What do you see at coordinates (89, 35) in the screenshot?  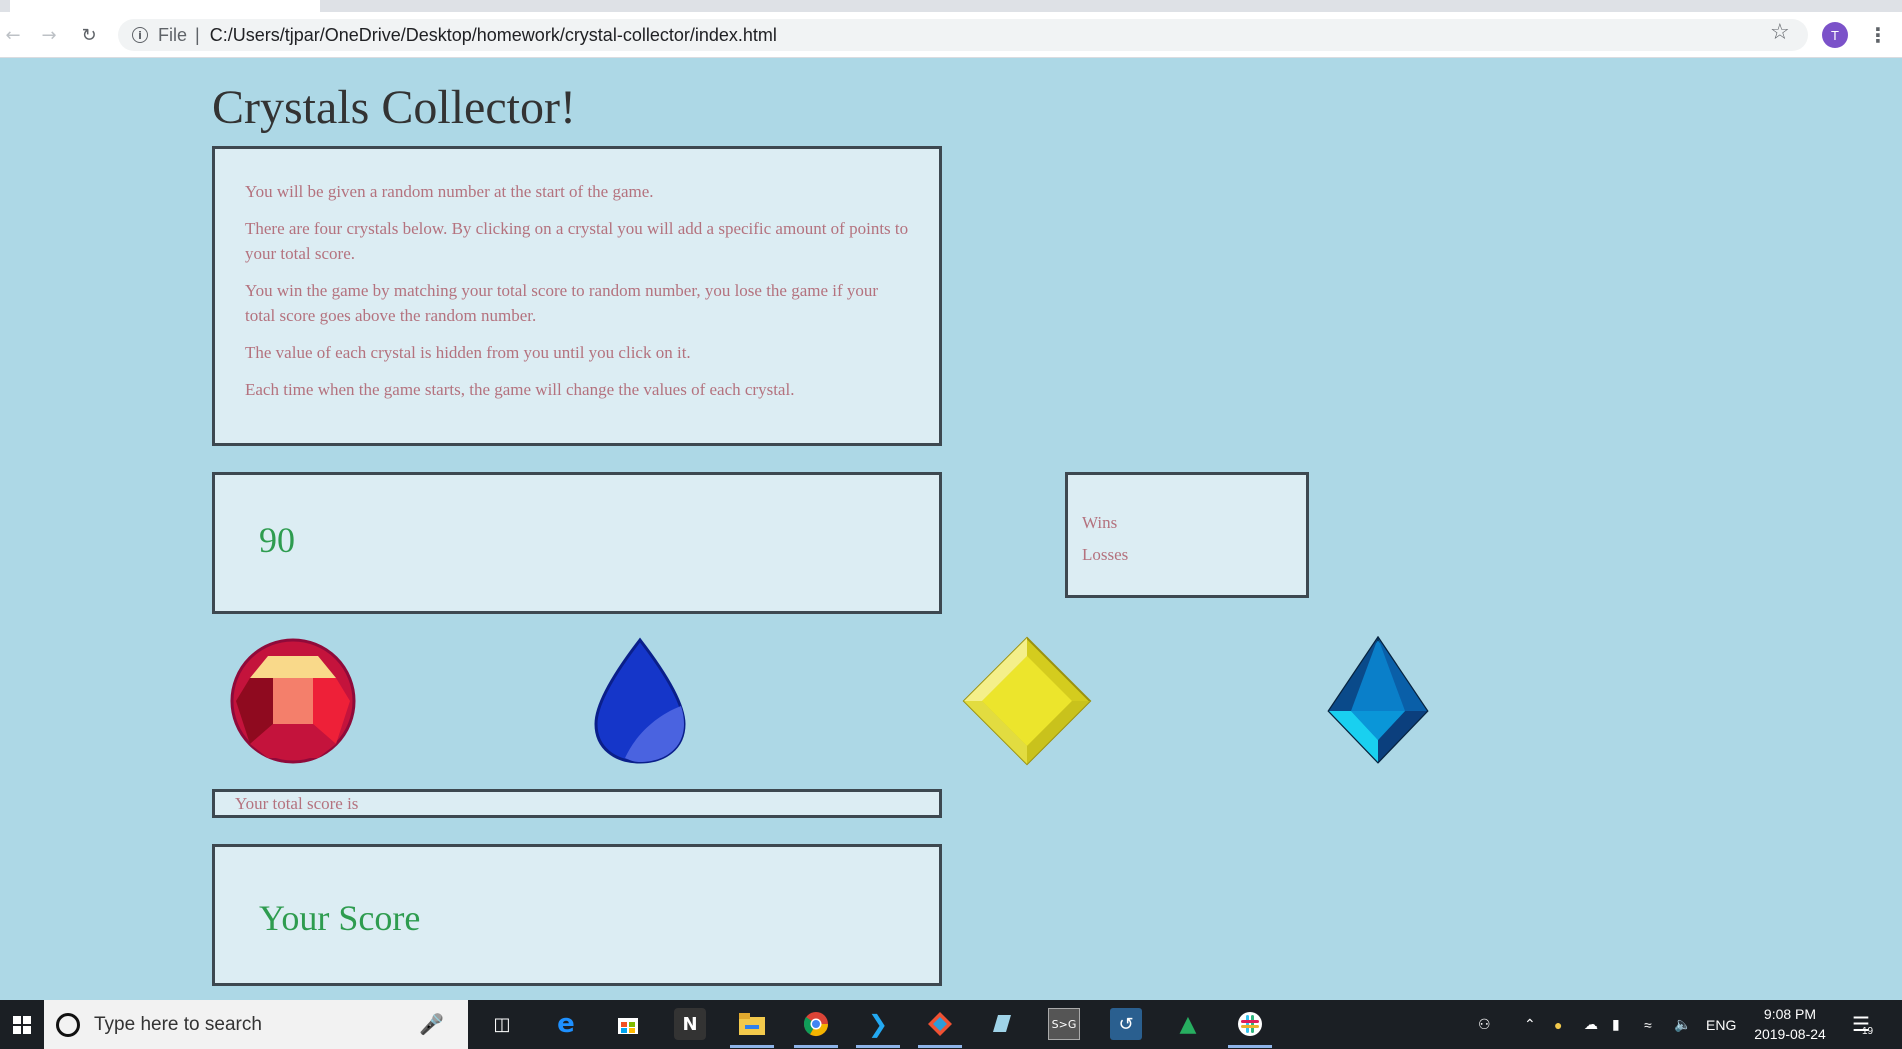 I see `reload-icon: ↻` at bounding box center [89, 35].